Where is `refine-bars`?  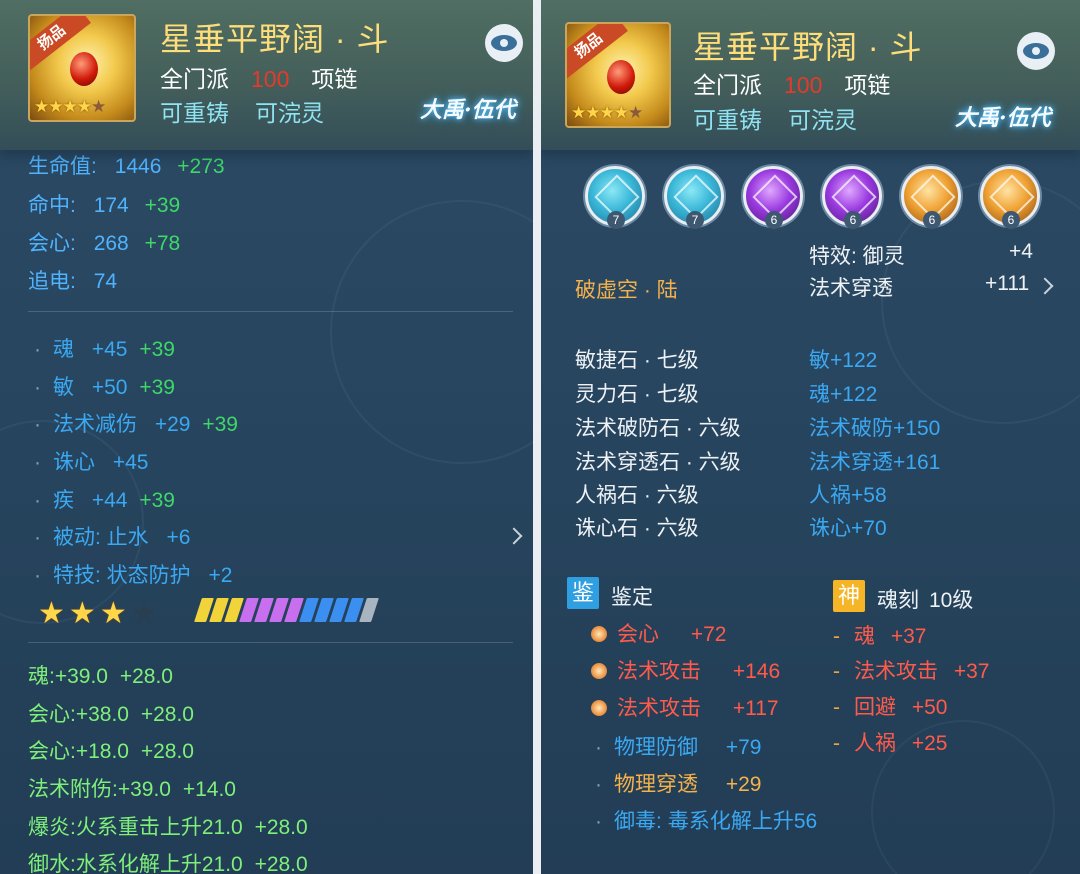
refine-bars is located at coordinates (286, 611).